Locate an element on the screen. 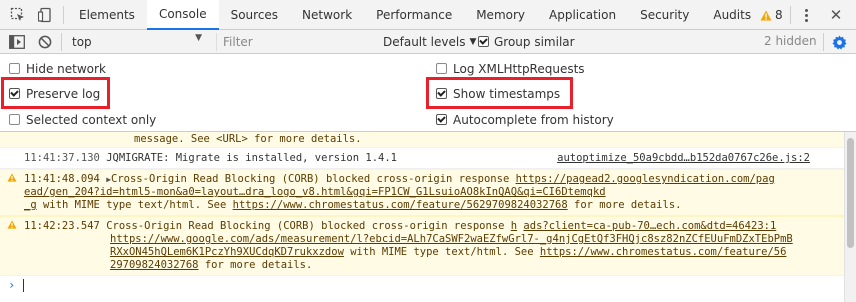  show-sidebar-icon is located at coordinates (17, 42).